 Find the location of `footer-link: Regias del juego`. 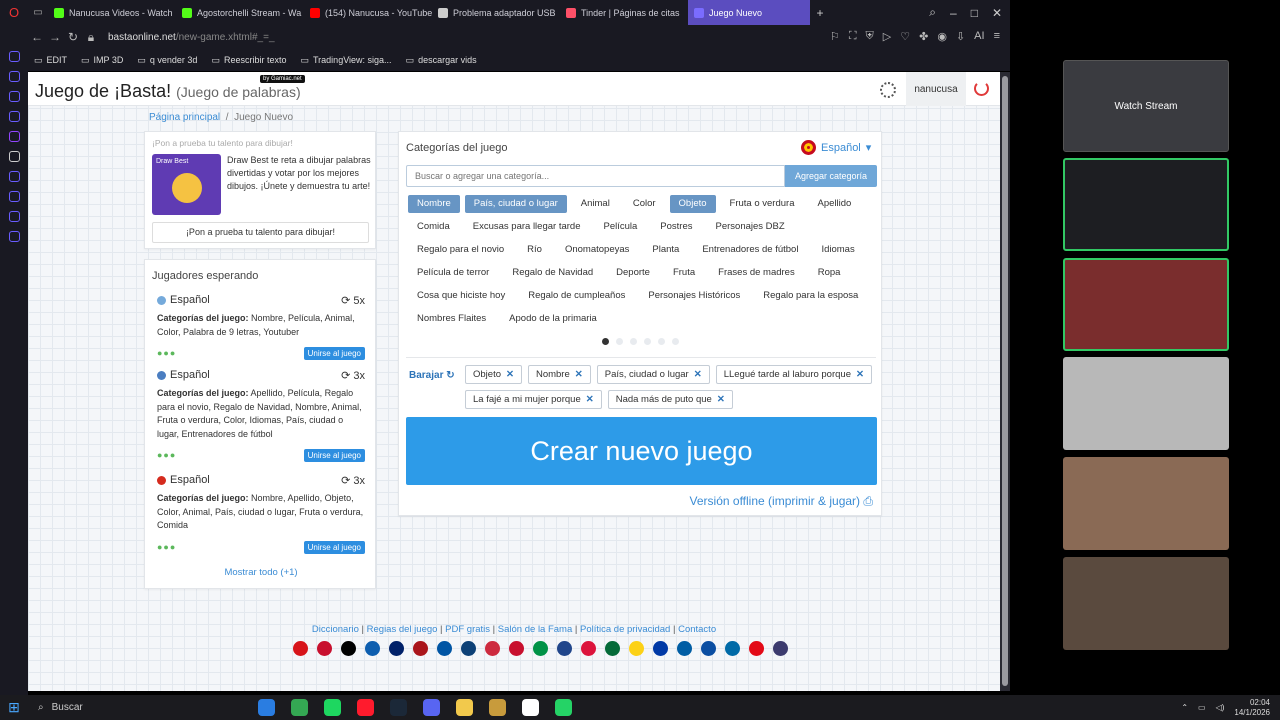

footer-link: Regias del juego is located at coordinates (402, 629).